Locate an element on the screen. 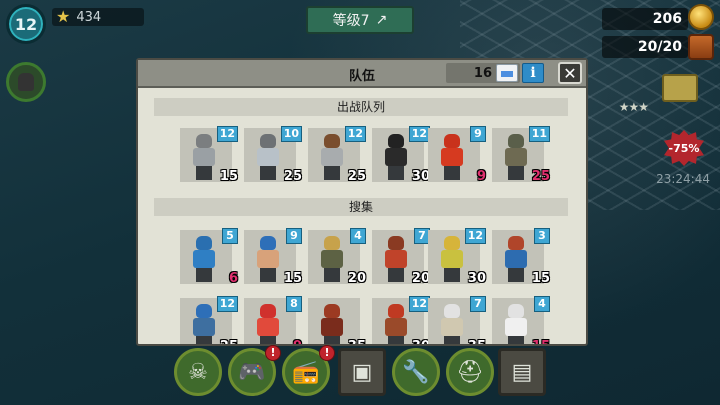  unit-card: 4 20 is located at coordinates (337, 257).